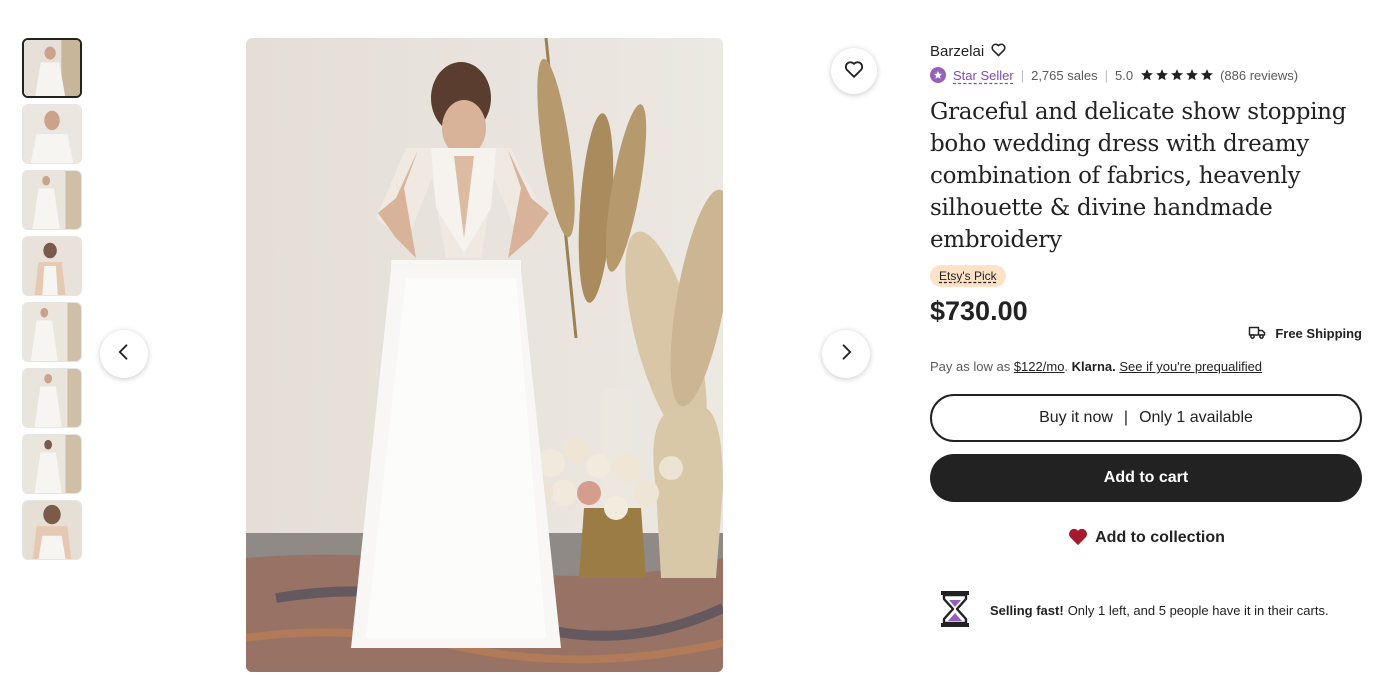  I want to click on add-to-cart-label: Add to cart, so click(1146, 477).